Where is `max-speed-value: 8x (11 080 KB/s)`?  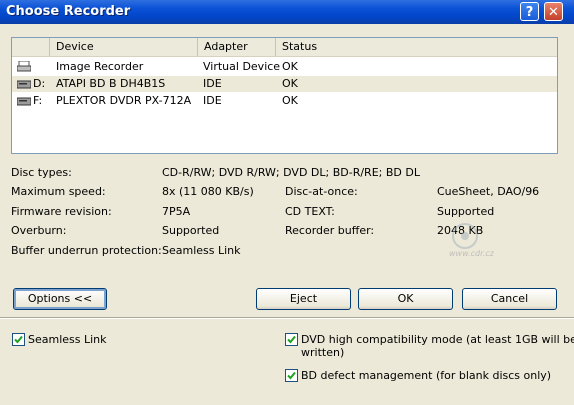
max-speed-value: 8x (11 080 KB/s) is located at coordinates (208, 191).